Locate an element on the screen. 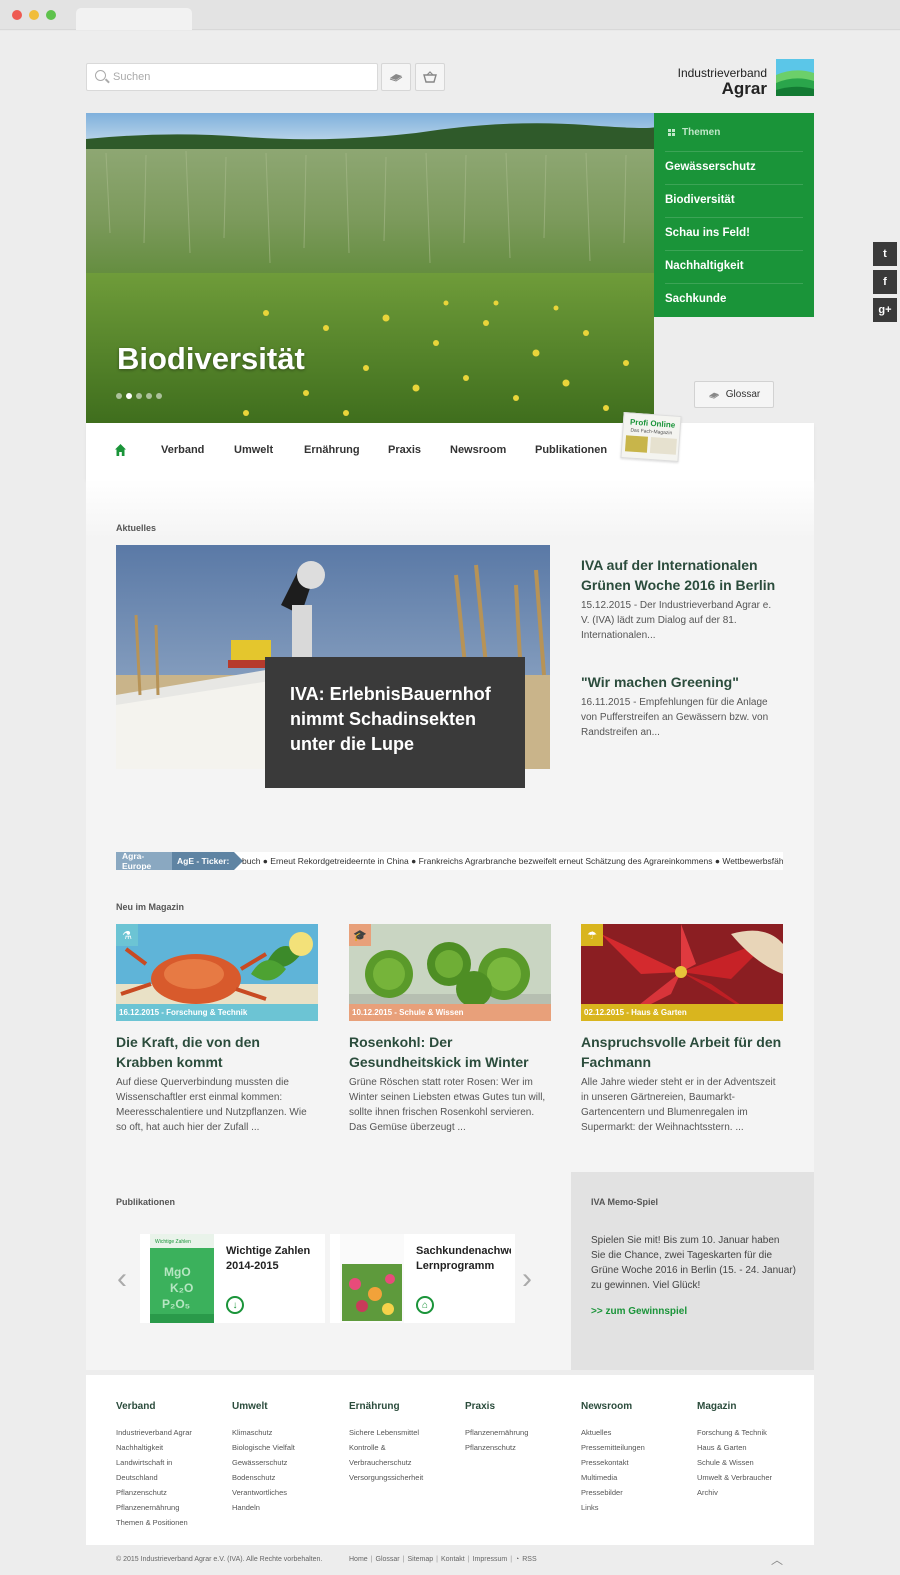  footer-link-rss: RSS is located at coordinates (529, 1559).